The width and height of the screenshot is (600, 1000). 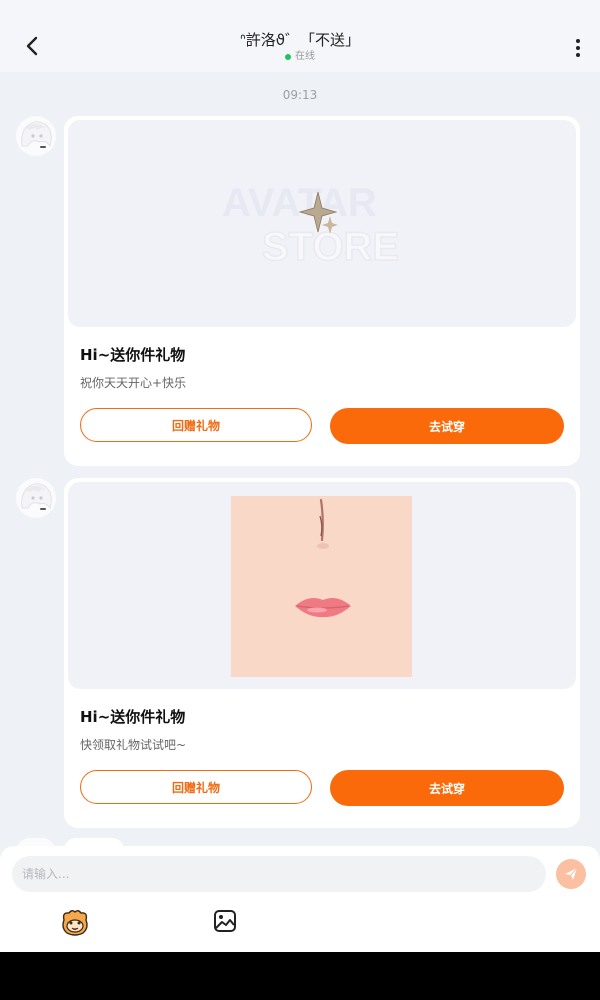 What do you see at coordinates (279, 874) in the screenshot?
I see `message-input` at bounding box center [279, 874].